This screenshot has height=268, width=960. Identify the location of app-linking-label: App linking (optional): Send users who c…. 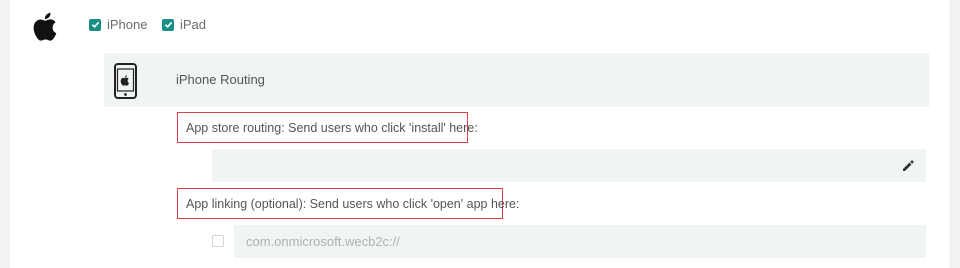
(348, 203).